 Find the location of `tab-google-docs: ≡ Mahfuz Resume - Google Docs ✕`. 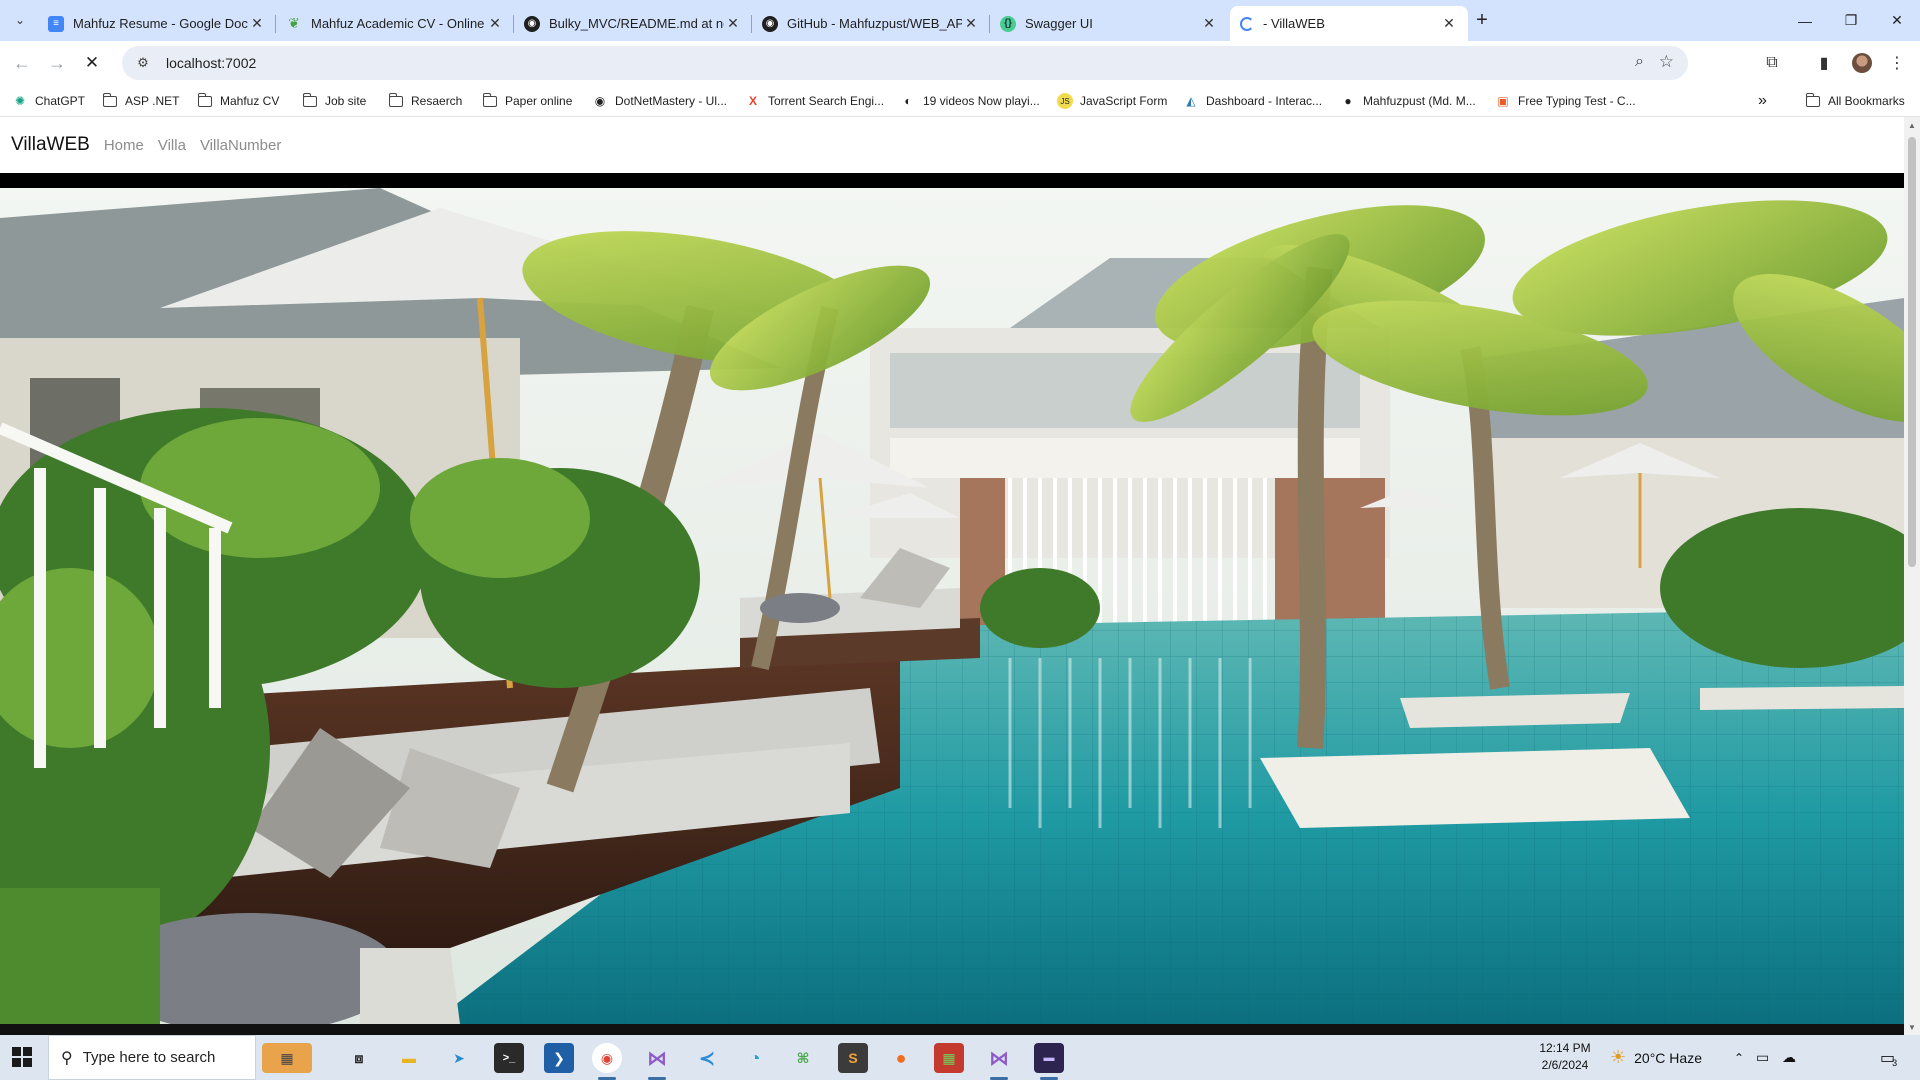

tab-google-docs: ≡ Mahfuz Resume - Google Docs ✕ is located at coordinates (157, 23).